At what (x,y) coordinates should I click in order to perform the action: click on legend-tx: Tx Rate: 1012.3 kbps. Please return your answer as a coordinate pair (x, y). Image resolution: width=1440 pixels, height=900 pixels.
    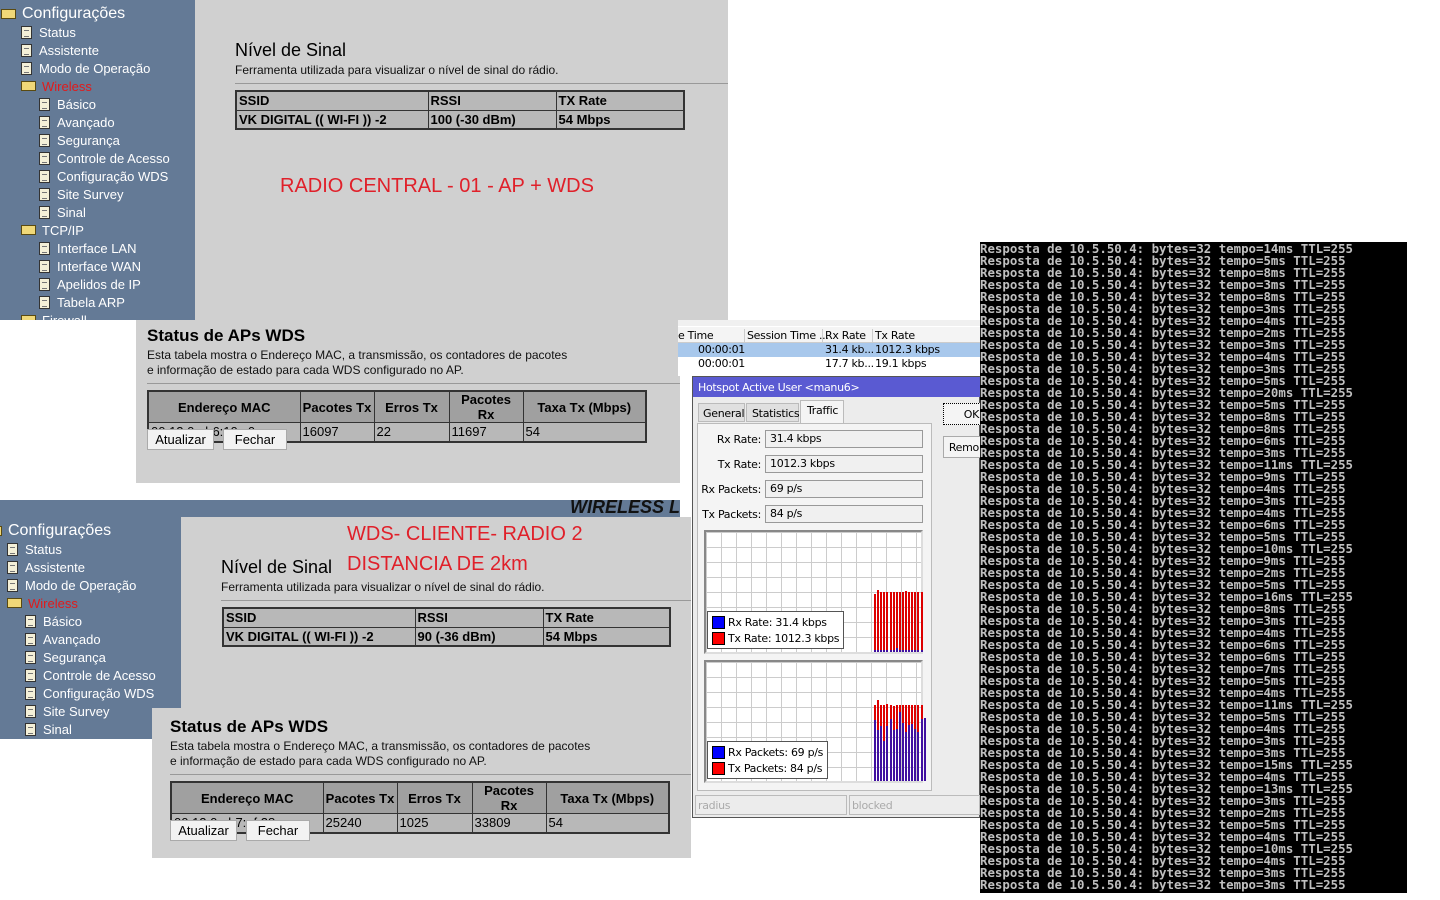
    Looking at the image, I should click on (776, 638).